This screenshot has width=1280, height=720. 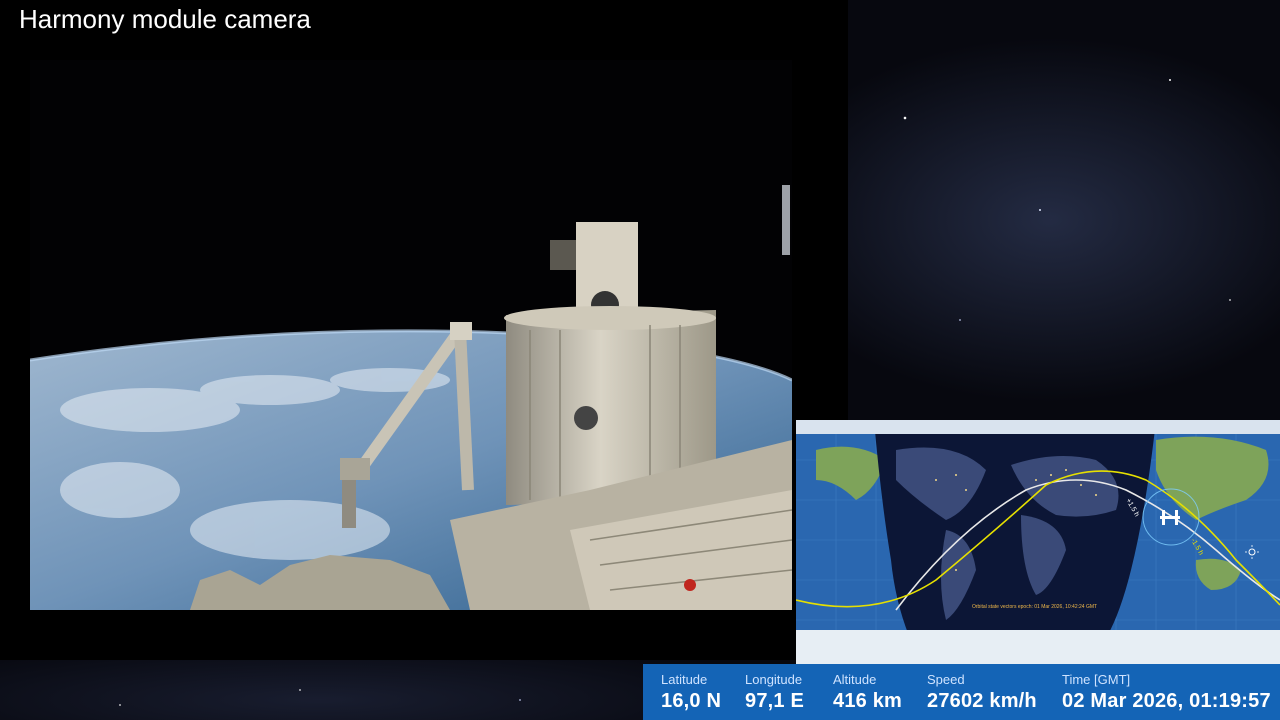 I want to click on latitude-label: Latitude, so click(x=684, y=679).